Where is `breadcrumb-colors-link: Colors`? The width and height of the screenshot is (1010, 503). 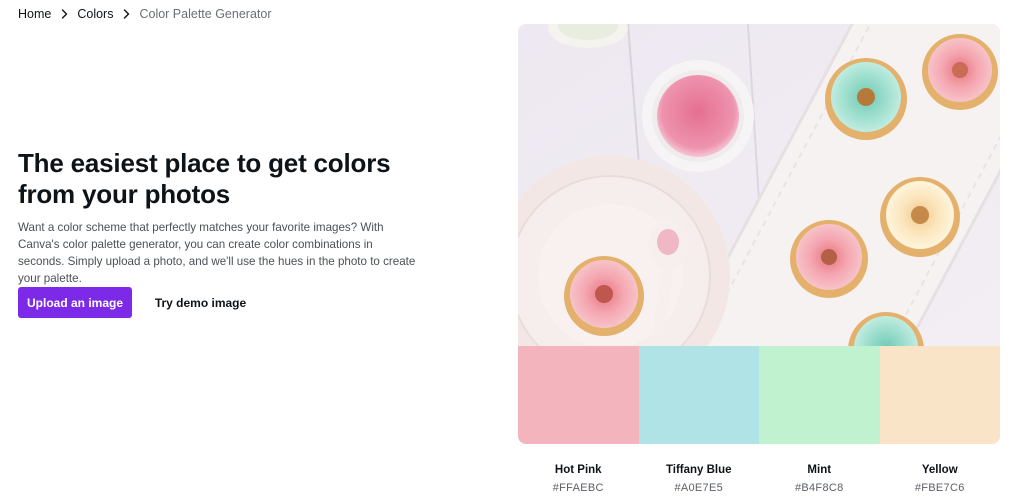 breadcrumb-colors-link: Colors is located at coordinates (95, 14).